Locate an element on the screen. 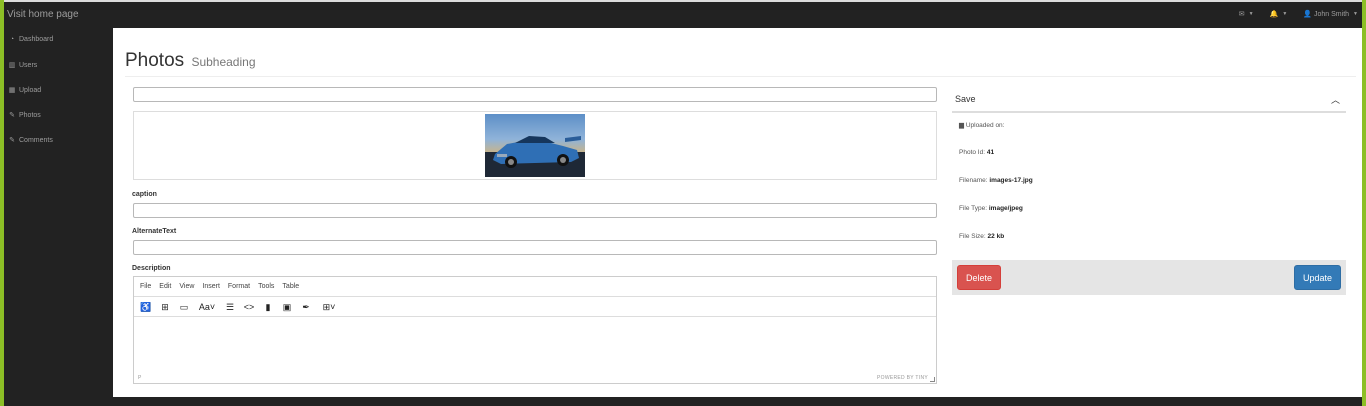  save-panel-header: Save ︿ is located at coordinates (1149, 98).